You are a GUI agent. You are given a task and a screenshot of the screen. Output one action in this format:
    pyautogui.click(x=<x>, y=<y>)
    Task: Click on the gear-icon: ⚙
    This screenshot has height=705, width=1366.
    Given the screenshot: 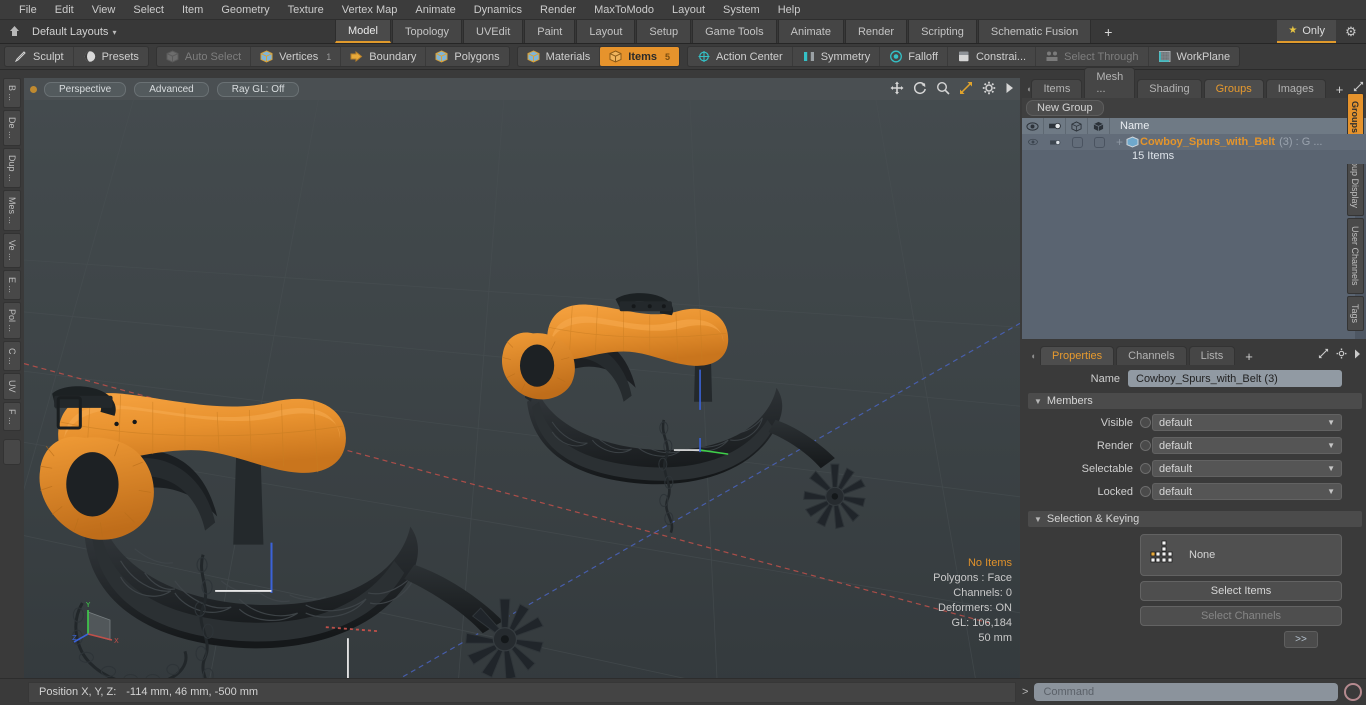 What is the action you would take?
    pyautogui.click(x=1351, y=31)
    